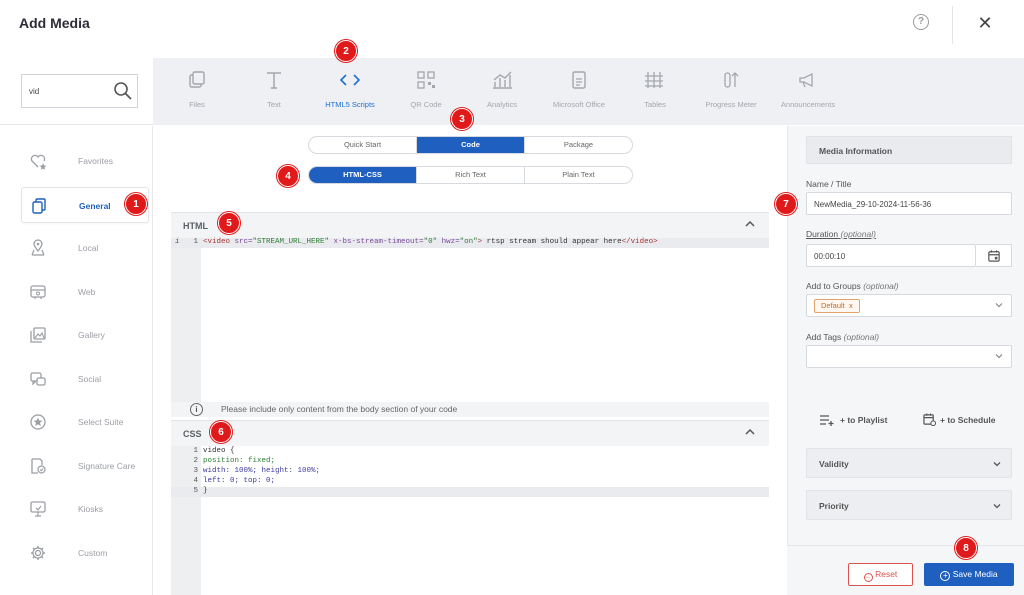 Image resolution: width=1024 pixels, height=595 pixels. Describe the element at coordinates (91, 509) in the screenshot. I see `sidebar-item-label: Kiosks` at that location.